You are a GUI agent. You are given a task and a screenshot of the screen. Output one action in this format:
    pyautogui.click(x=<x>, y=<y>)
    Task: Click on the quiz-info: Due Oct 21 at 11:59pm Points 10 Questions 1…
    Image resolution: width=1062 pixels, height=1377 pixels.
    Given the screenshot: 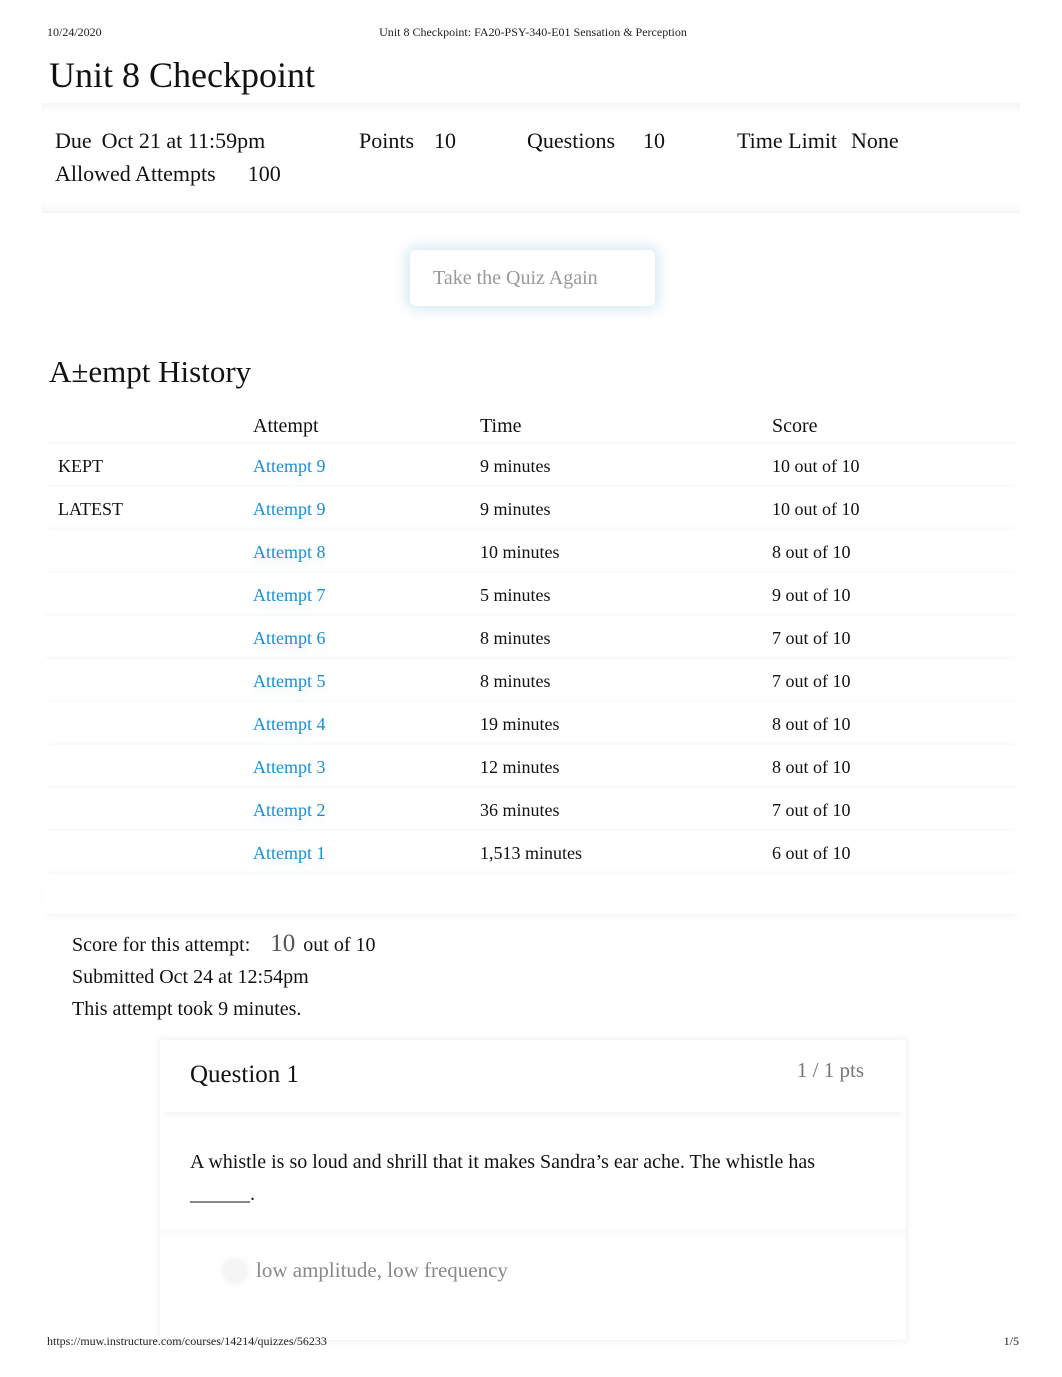 What is the action you would take?
    pyautogui.click(x=531, y=158)
    